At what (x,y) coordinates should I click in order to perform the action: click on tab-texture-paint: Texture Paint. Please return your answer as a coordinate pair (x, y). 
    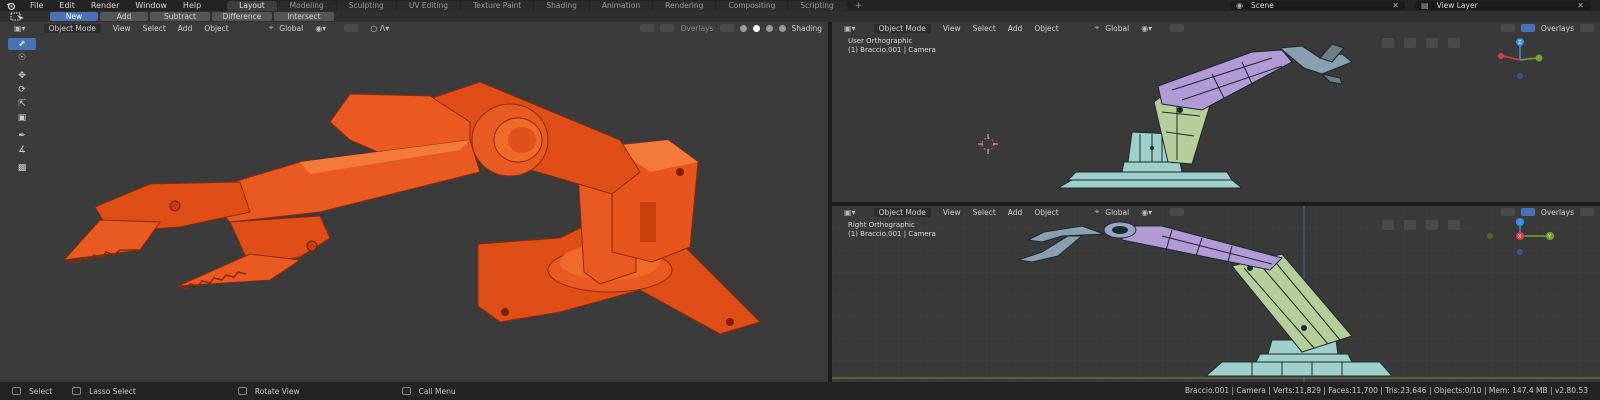
    Looking at the image, I should click on (497, 6).